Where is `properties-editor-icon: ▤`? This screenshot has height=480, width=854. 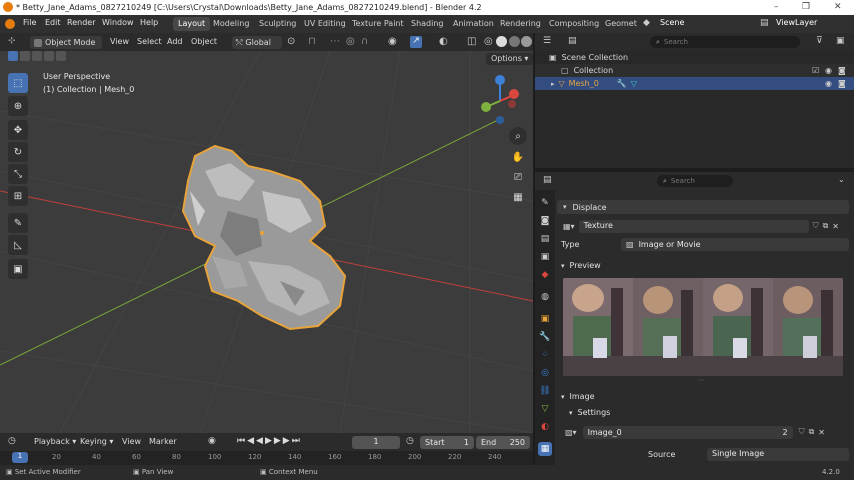 properties-editor-icon: ▤ is located at coordinates (547, 180).